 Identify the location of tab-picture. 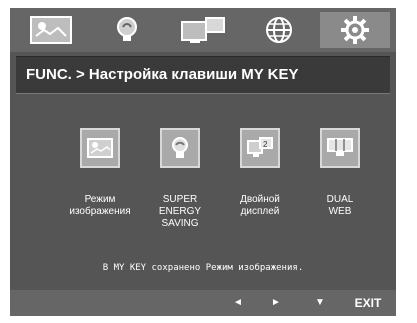
(51, 30).